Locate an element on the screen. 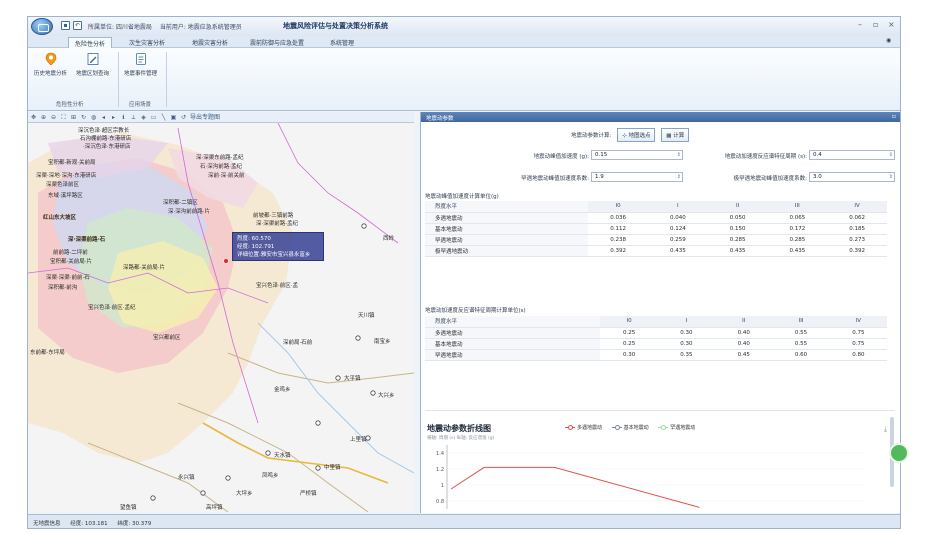  zoom-in-icon: ⊕ is located at coordinates (43, 117).